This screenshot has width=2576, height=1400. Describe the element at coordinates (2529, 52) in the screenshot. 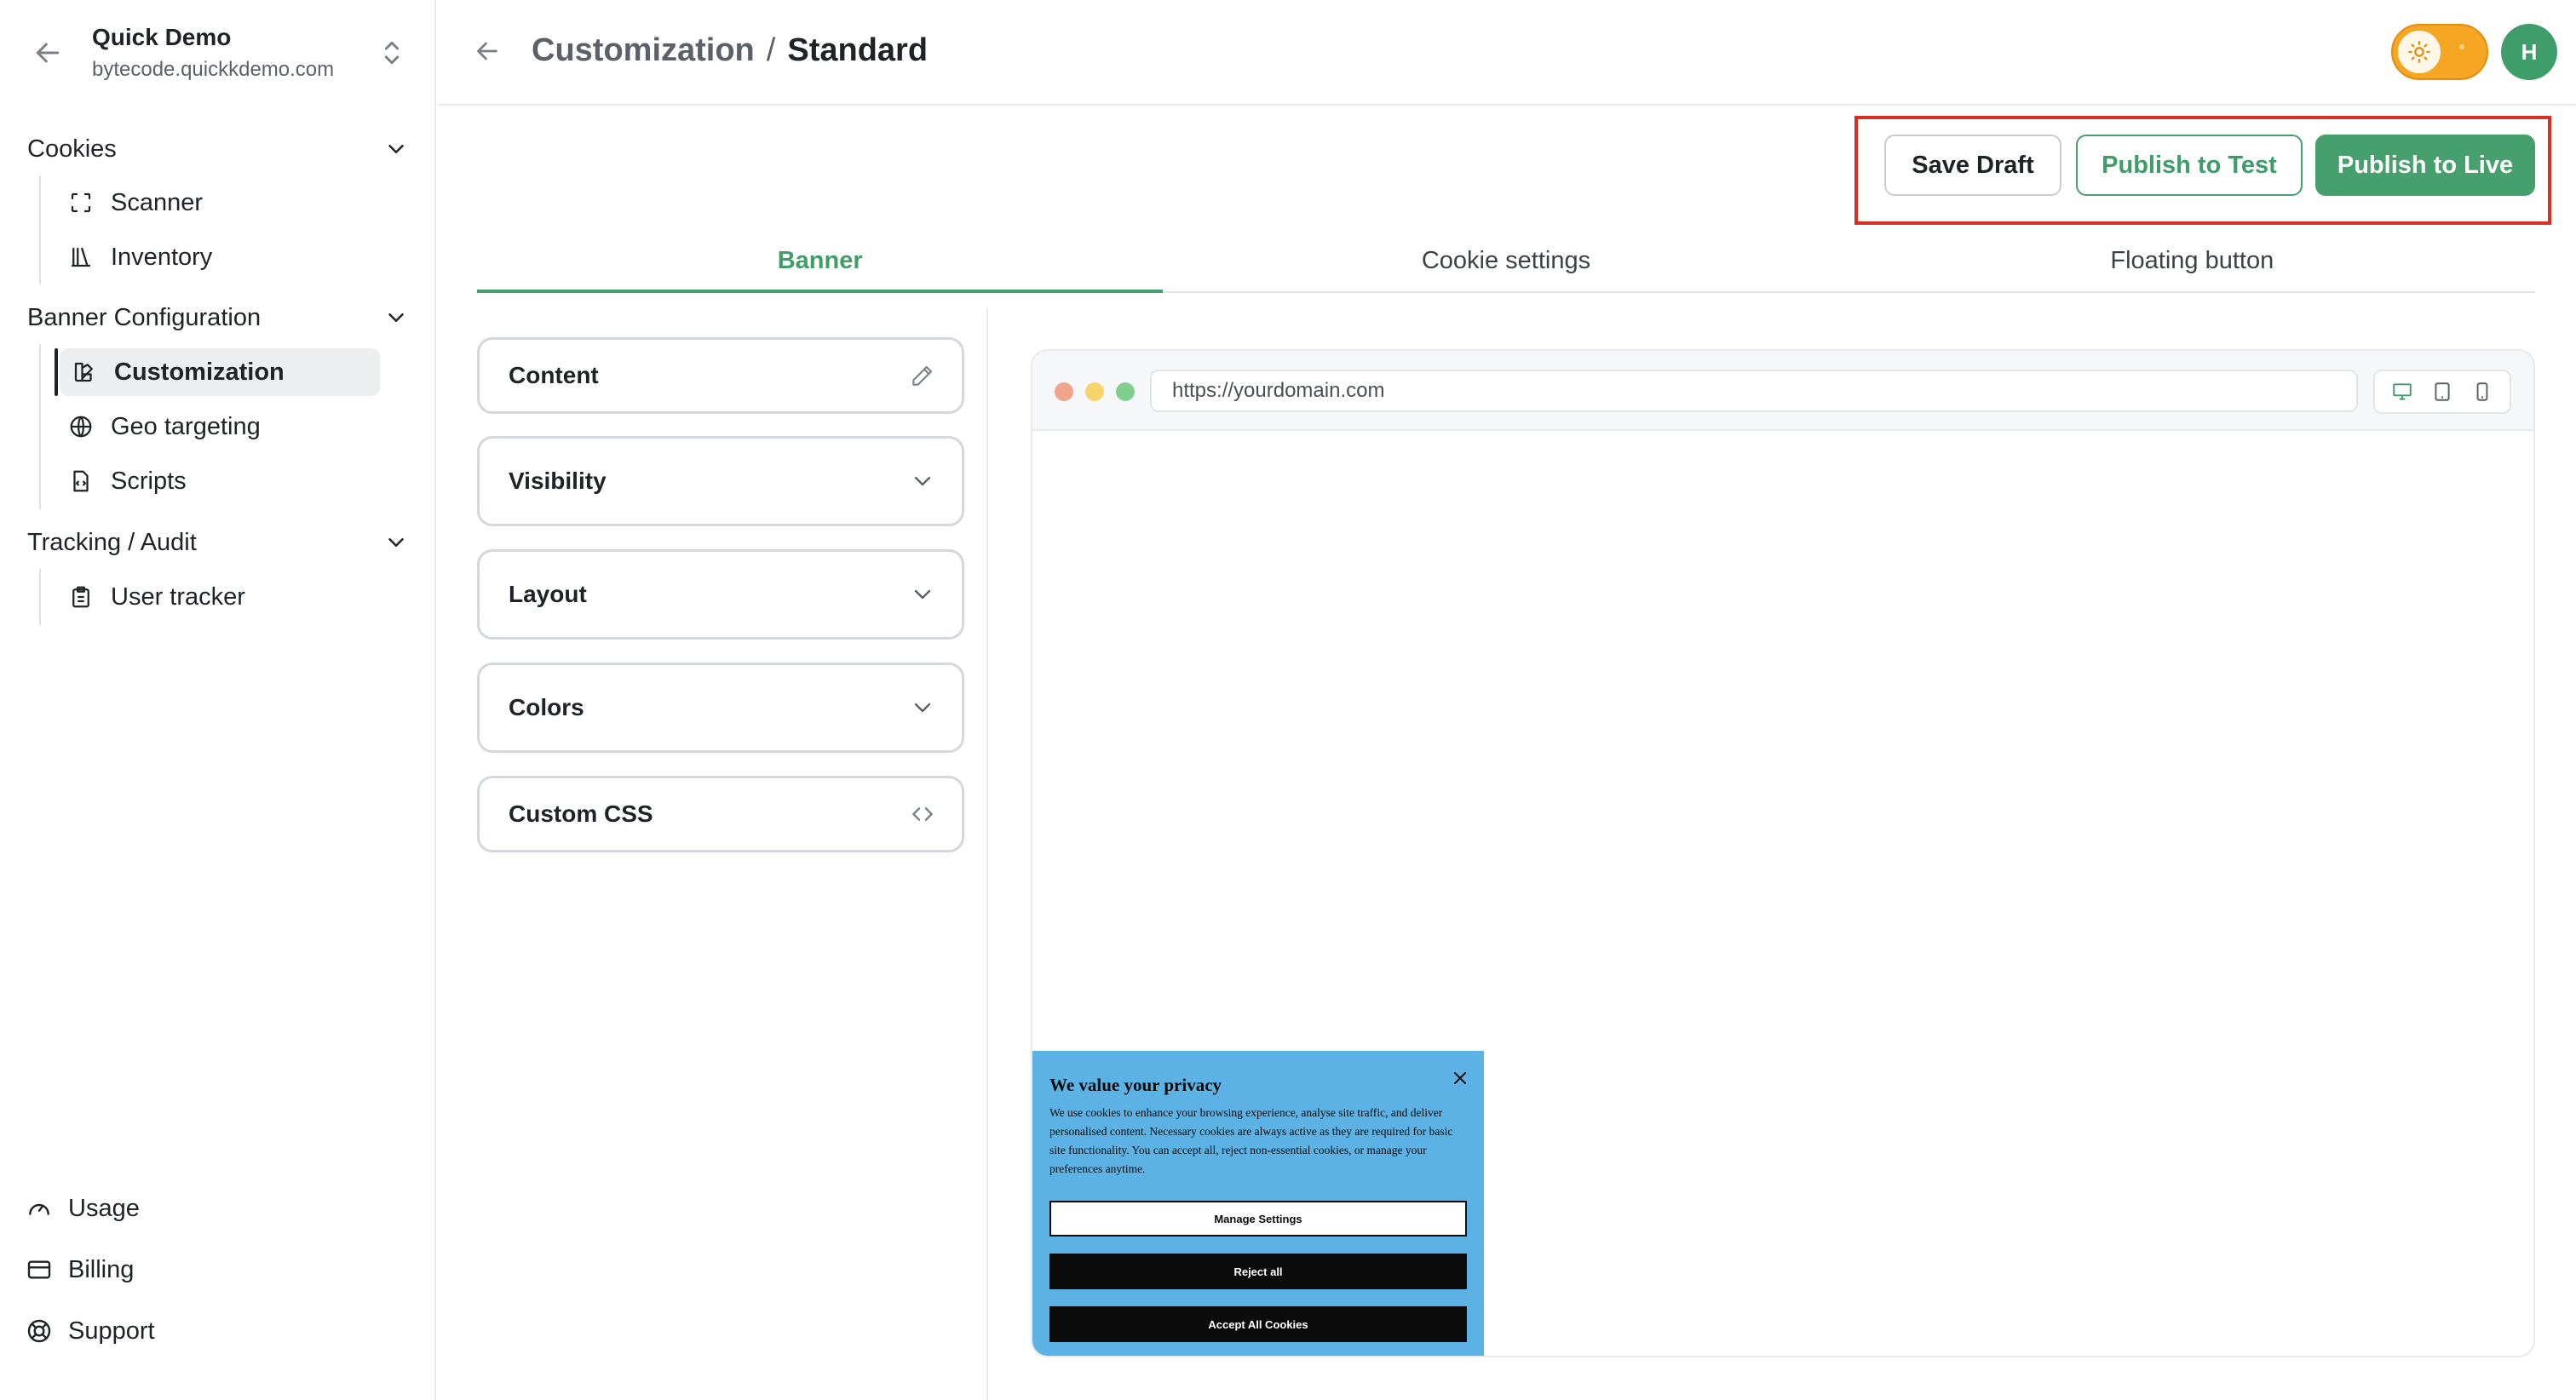

I see `avatar: H` at that location.